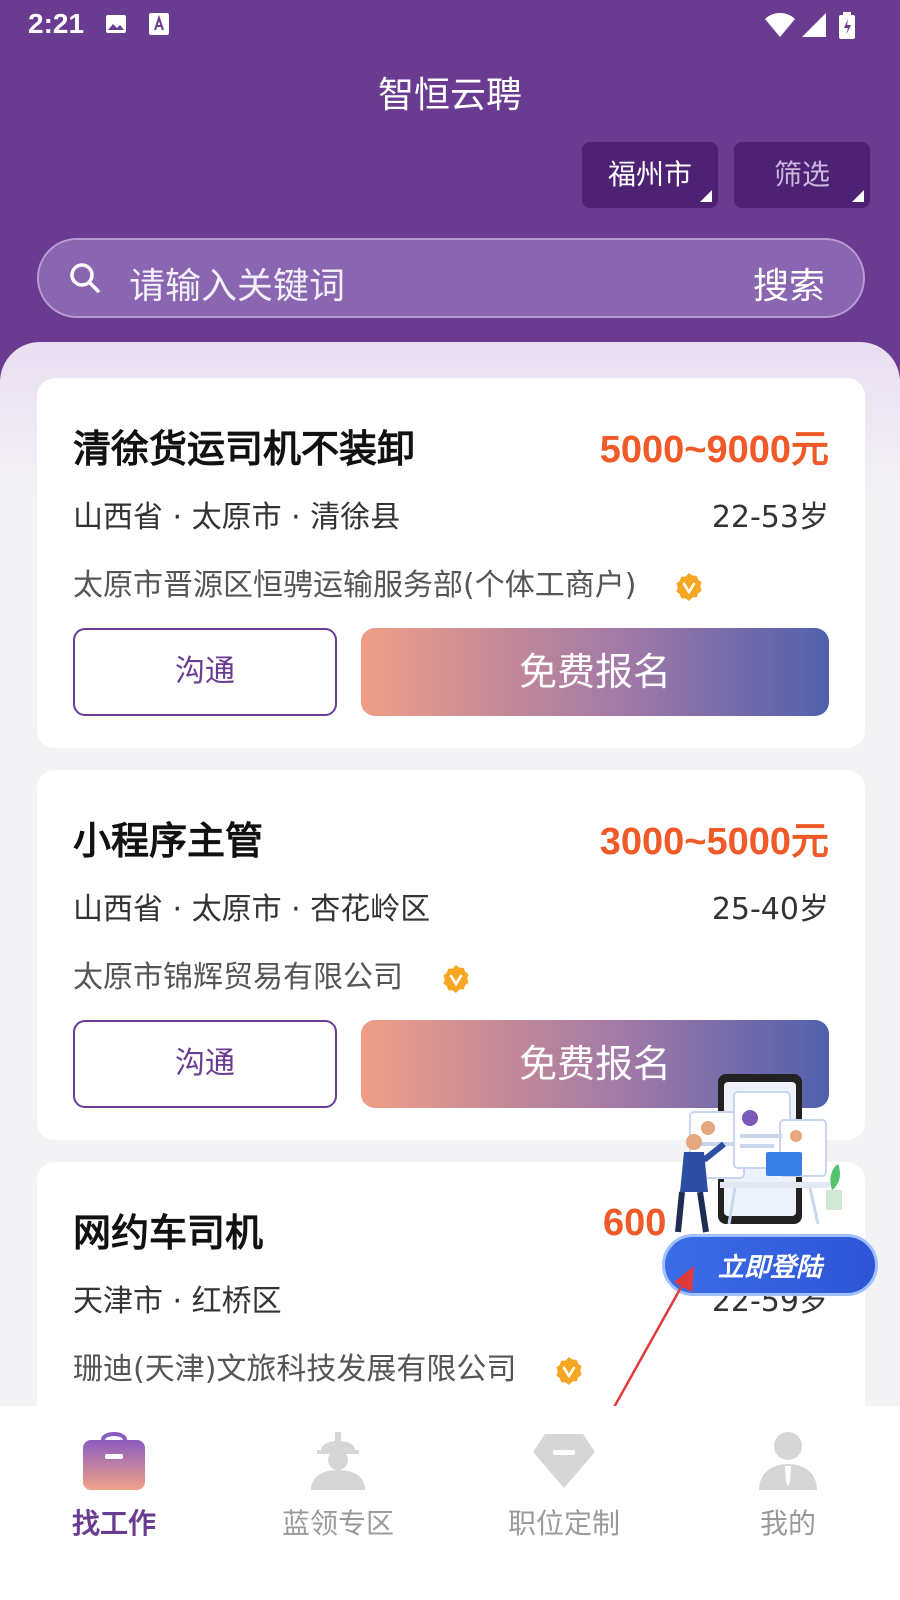 The width and height of the screenshot is (900, 1600). What do you see at coordinates (114, 1461) in the screenshot?
I see `briefcase-icon` at bounding box center [114, 1461].